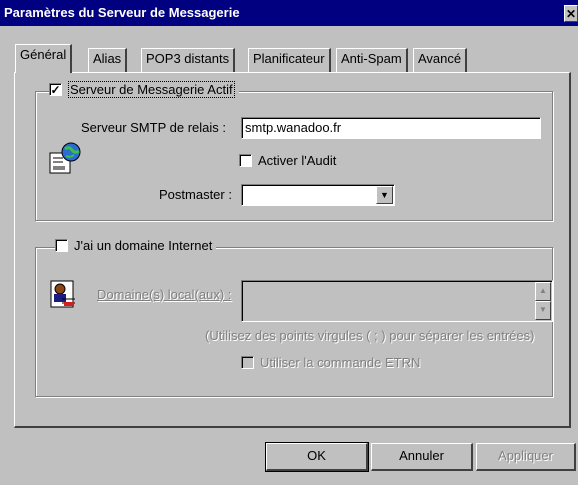 This screenshot has height=485, width=578. What do you see at coordinates (65, 158) in the screenshot?
I see `mail-server-icon` at bounding box center [65, 158].